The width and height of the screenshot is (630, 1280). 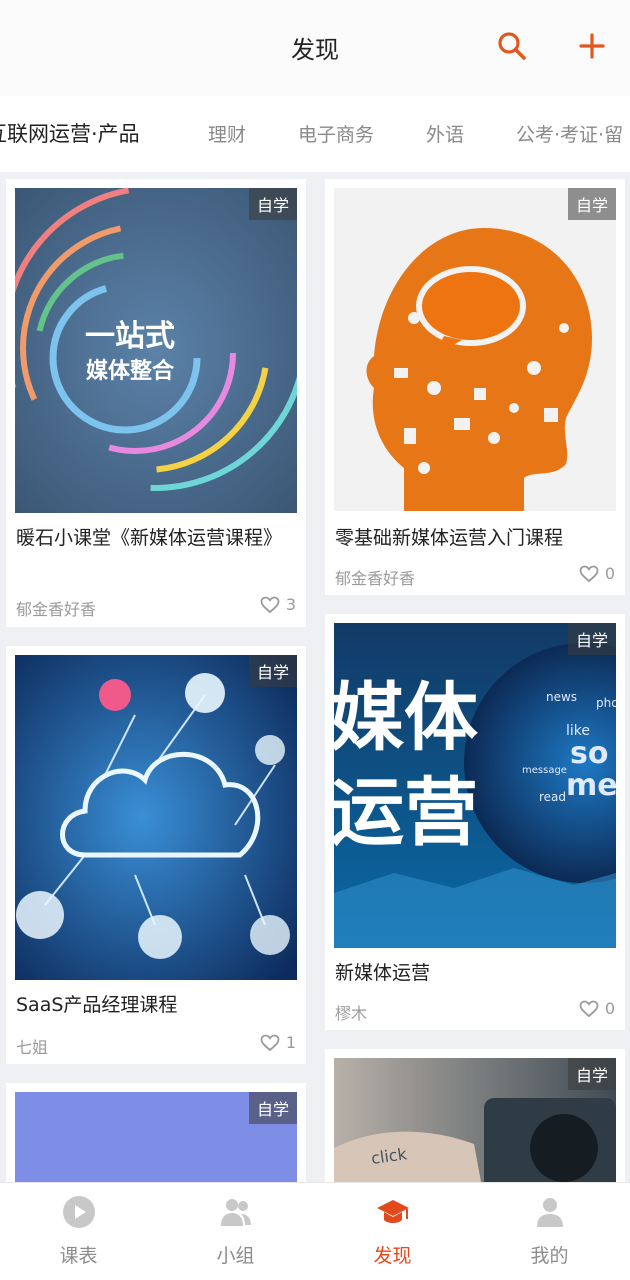 What do you see at coordinates (406, 718) in the screenshot?
I see `thumbnail-title-line1: 媒体` at bounding box center [406, 718].